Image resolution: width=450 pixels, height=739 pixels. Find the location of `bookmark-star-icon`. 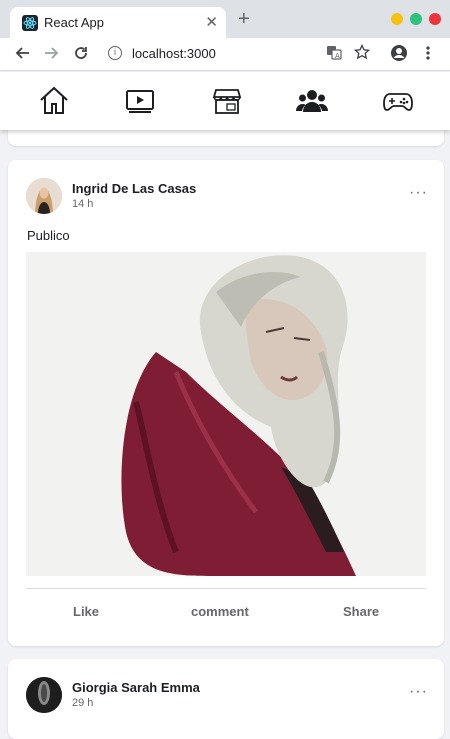

bookmark-star-icon is located at coordinates (362, 54).